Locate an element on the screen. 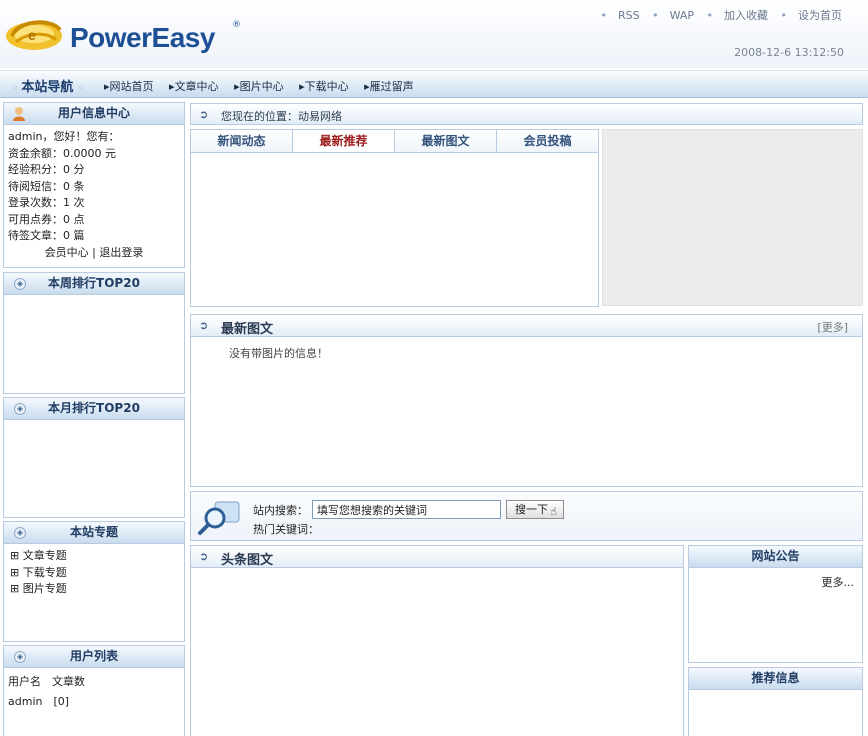 The image size is (868, 736). logo-text: PowerEasy is located at coordinates (142, 37).